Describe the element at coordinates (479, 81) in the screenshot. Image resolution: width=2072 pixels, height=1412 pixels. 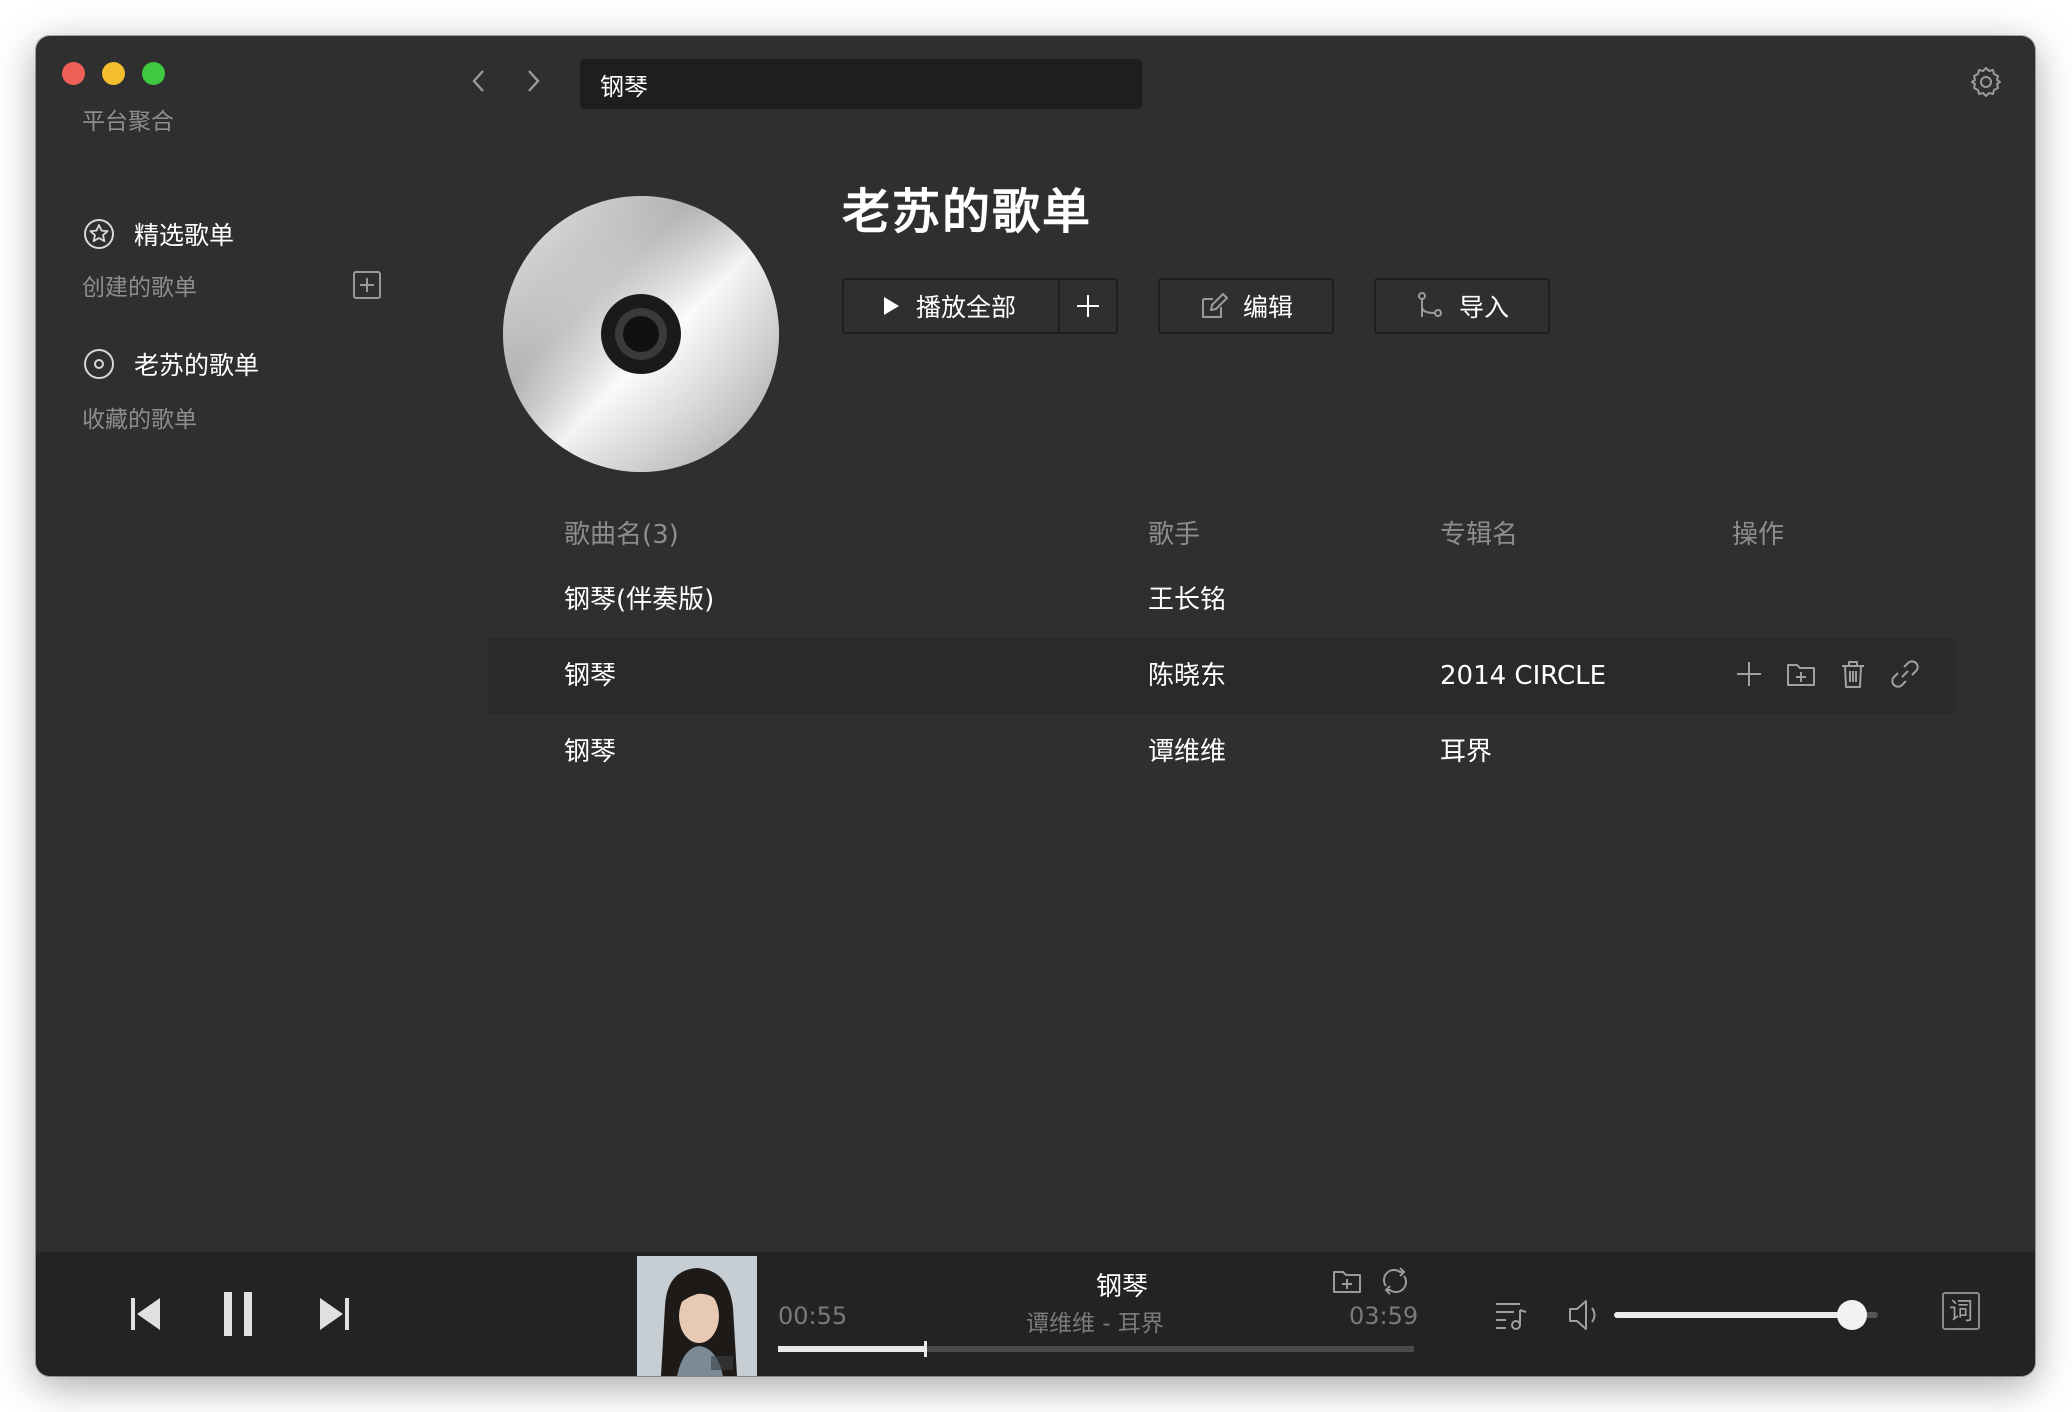
I see `back-arrow-icon` at that location.